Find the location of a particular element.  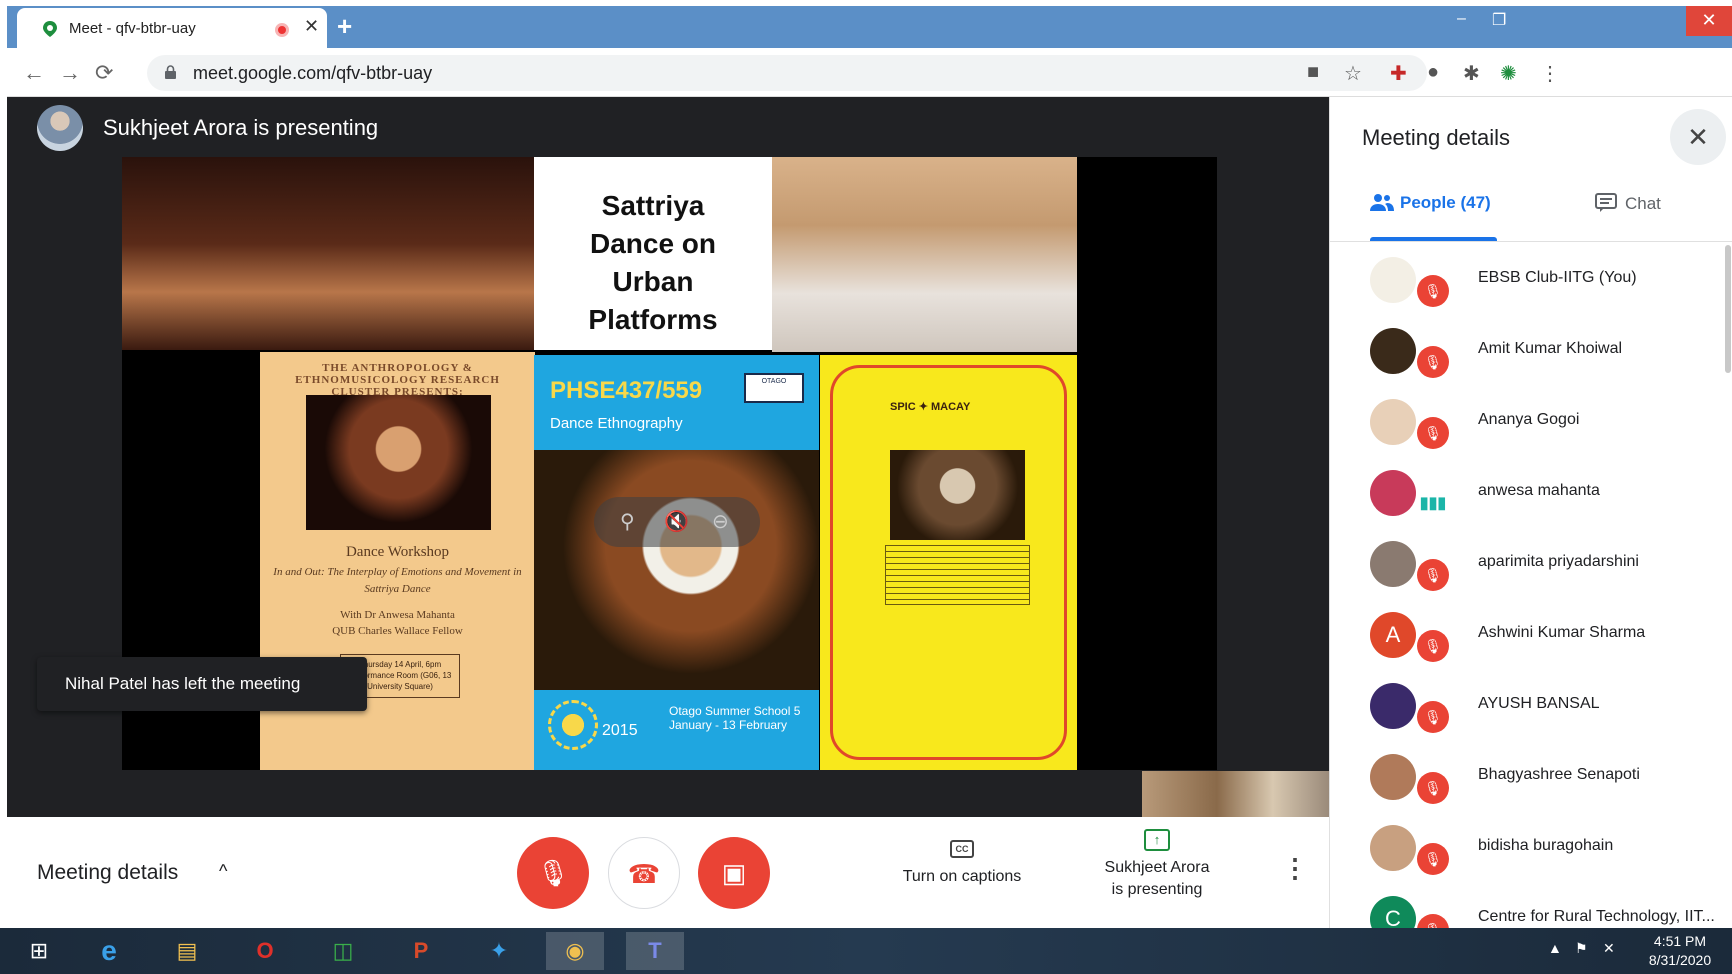

participant-row: 🎙 EBSB Club-IITG (You) is located at coordinates (1527, 278).